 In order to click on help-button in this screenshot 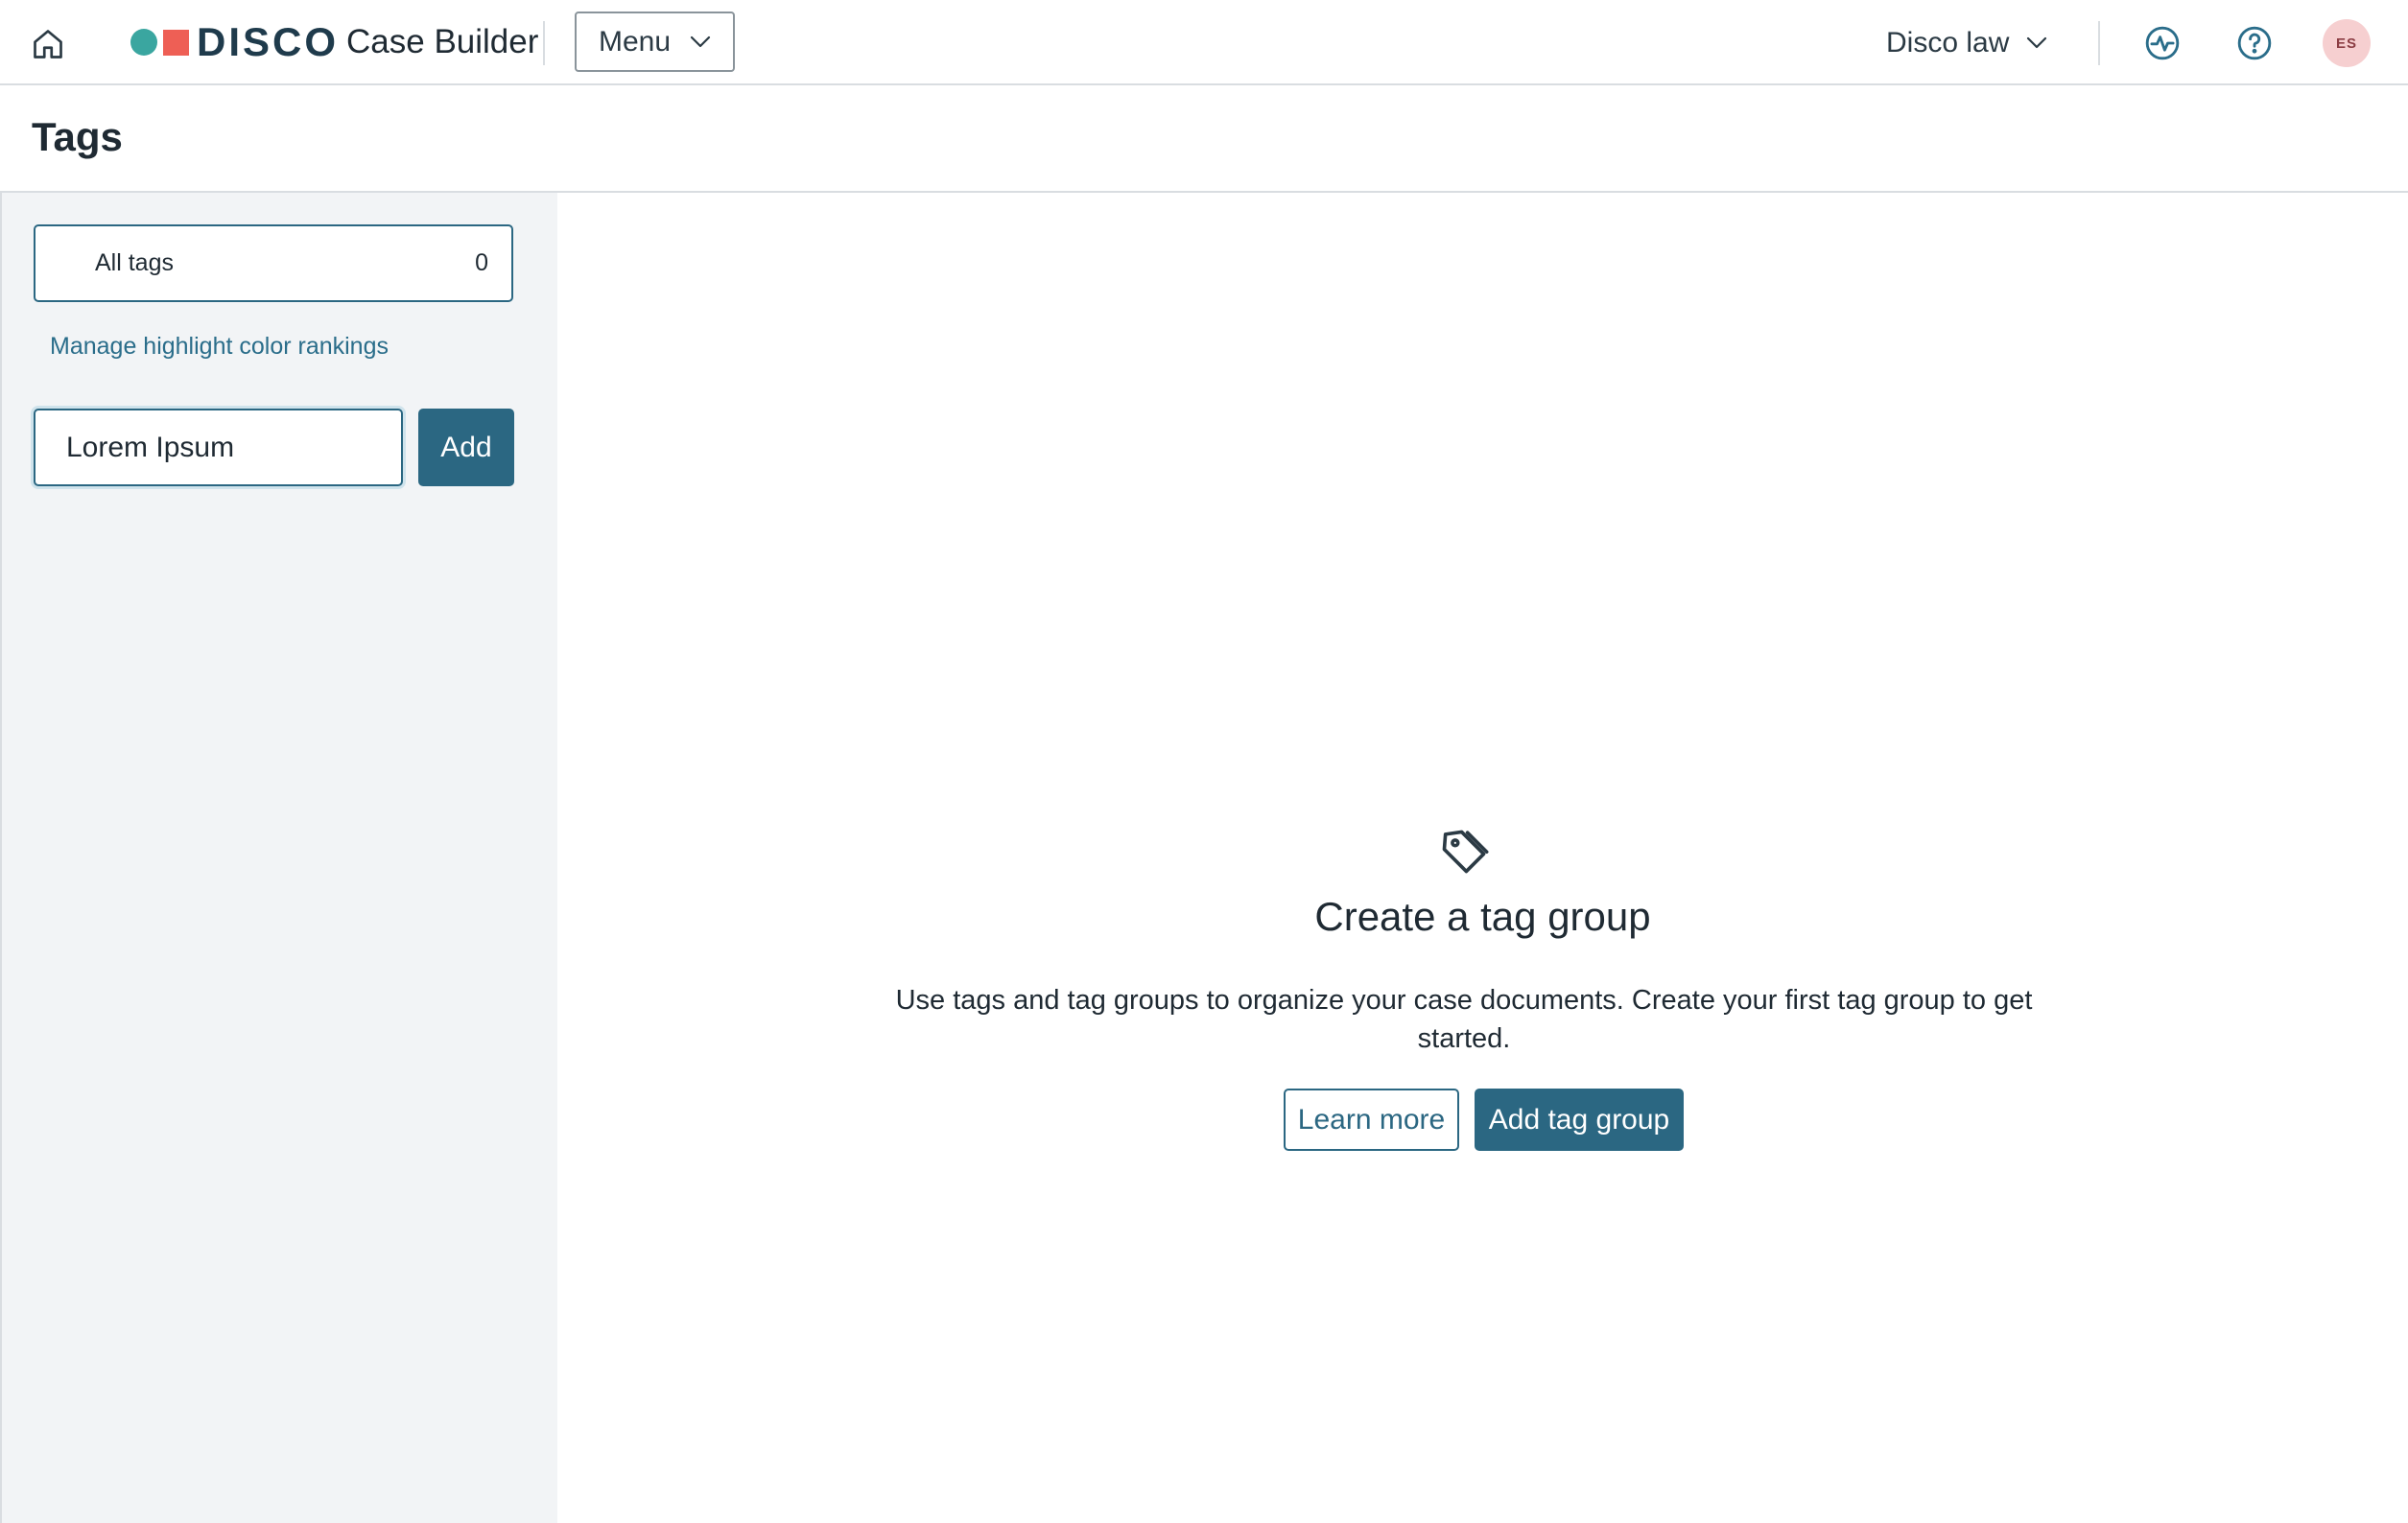, I will do `click(2254, 43)`.